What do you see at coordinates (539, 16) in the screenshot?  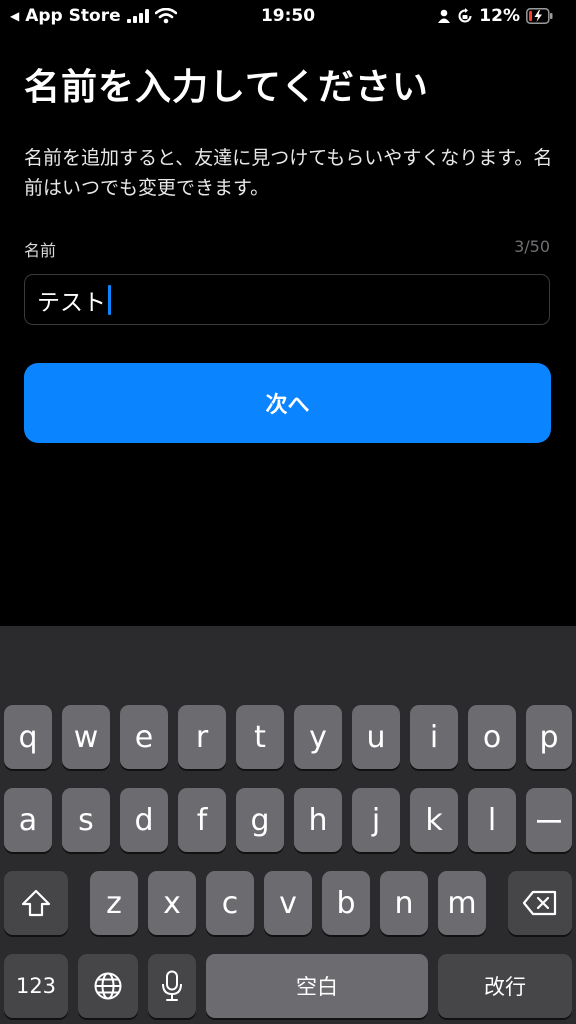 I see `battery-low-charging-icon` at bounding box center [539, 16].